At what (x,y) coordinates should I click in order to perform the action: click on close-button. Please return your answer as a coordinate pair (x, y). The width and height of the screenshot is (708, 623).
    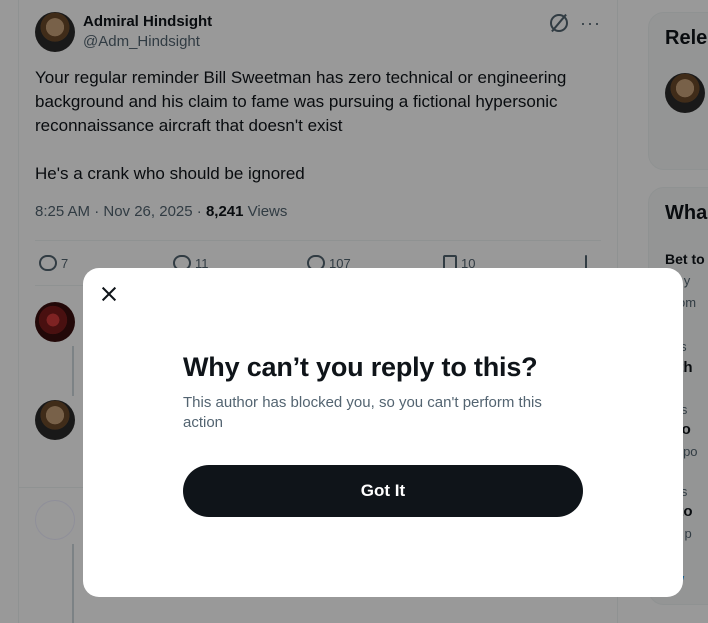
    Looking at the image, I should click on (109, 294).